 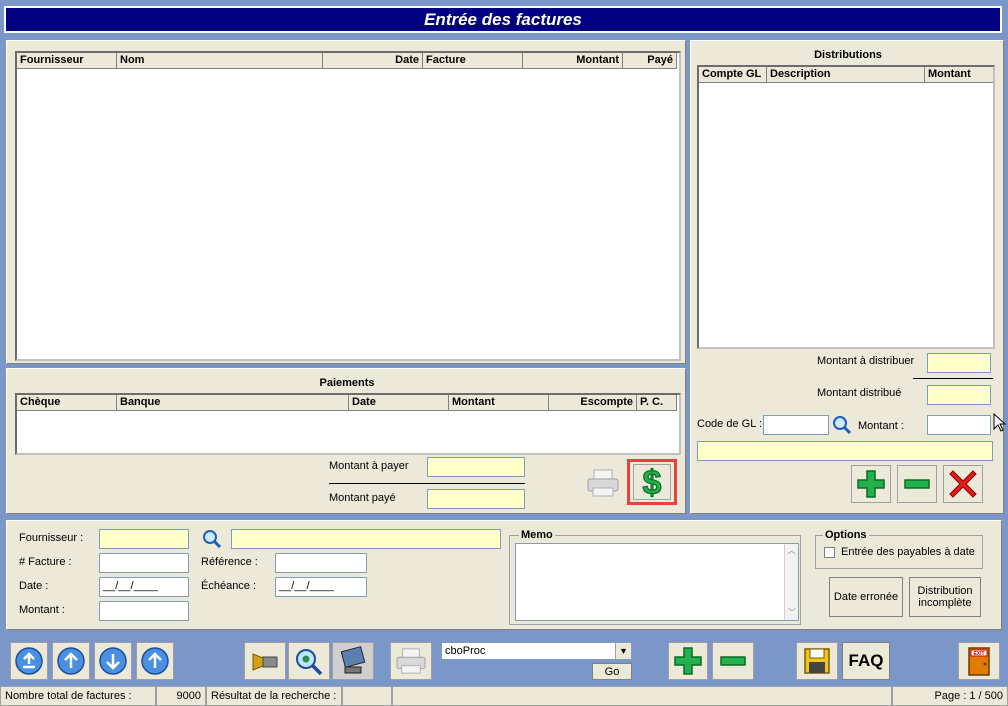 What do you see at coordinates (791, 582) in the screenshot?
I see `memo-scrollbar: ︿ ﹀` at bounding box center [791, 582].